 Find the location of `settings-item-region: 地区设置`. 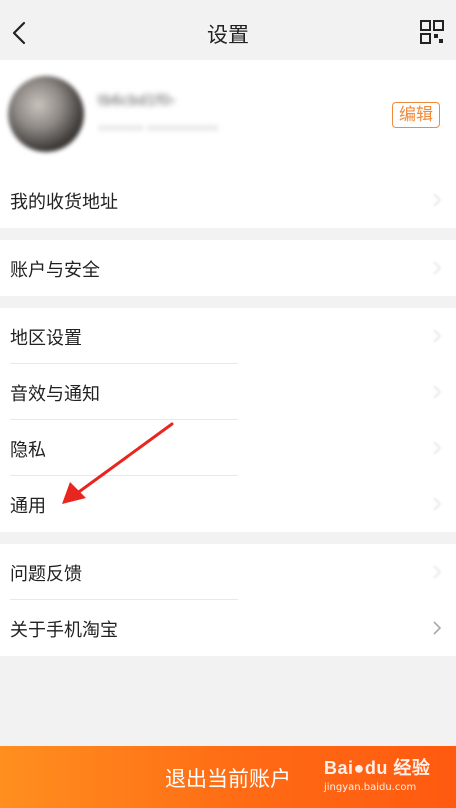

settings-item-region: 地区设置 is located at coordinates (228, 336).